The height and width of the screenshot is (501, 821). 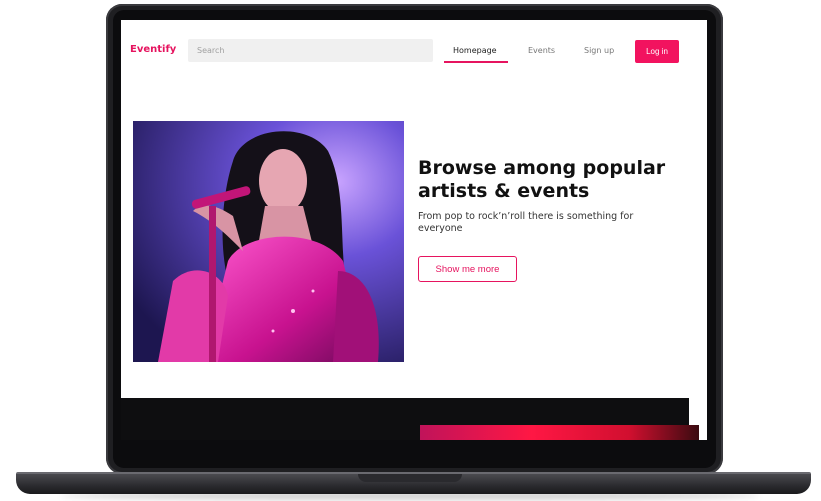 What do you see at coordinates (542, 179) in the screenshot?
I see `hero-title: Browse among popular artists & events` at bounding box center [542, 179].